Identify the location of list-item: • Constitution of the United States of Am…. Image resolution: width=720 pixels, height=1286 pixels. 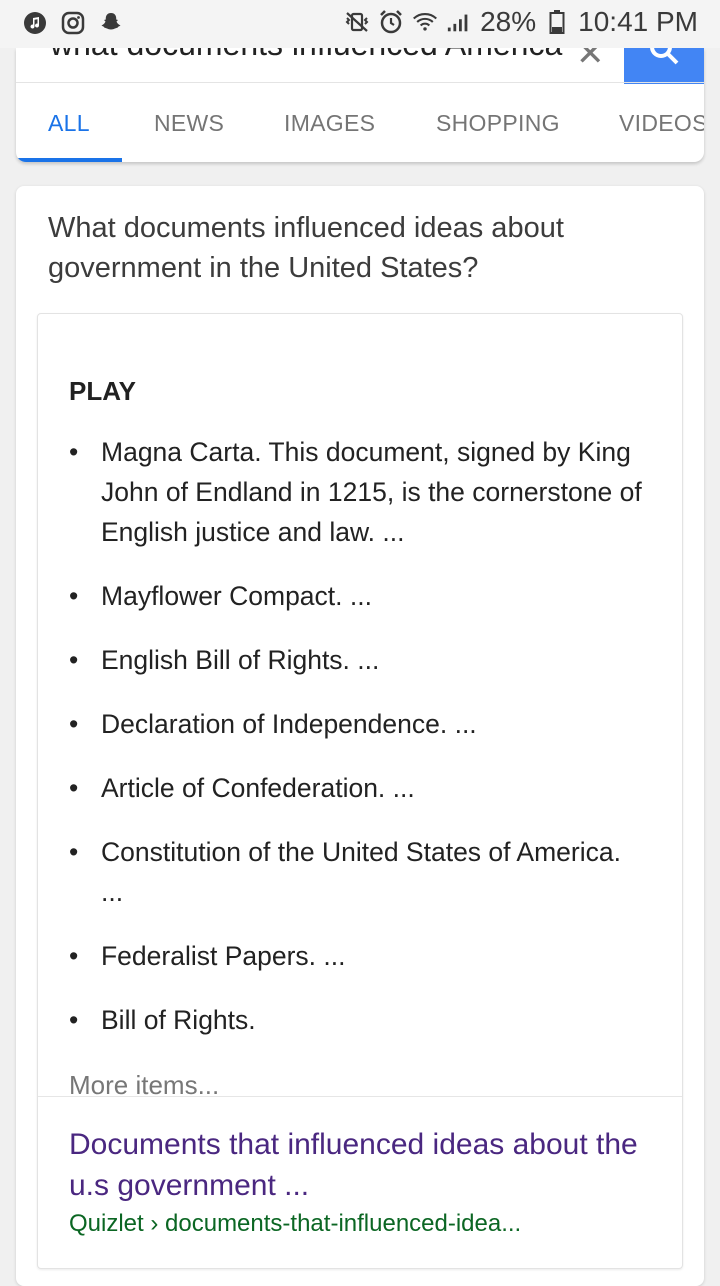
(345, 872).